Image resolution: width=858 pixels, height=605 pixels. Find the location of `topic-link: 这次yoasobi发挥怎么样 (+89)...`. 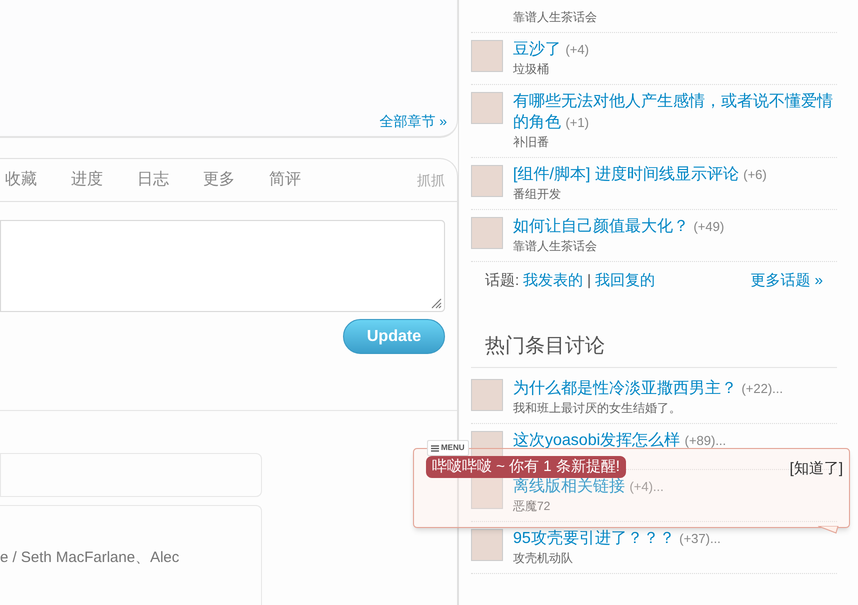

topic-link: 这次yoasobi发挥怎么样 (+89)... is located at coordinates (619, 440).